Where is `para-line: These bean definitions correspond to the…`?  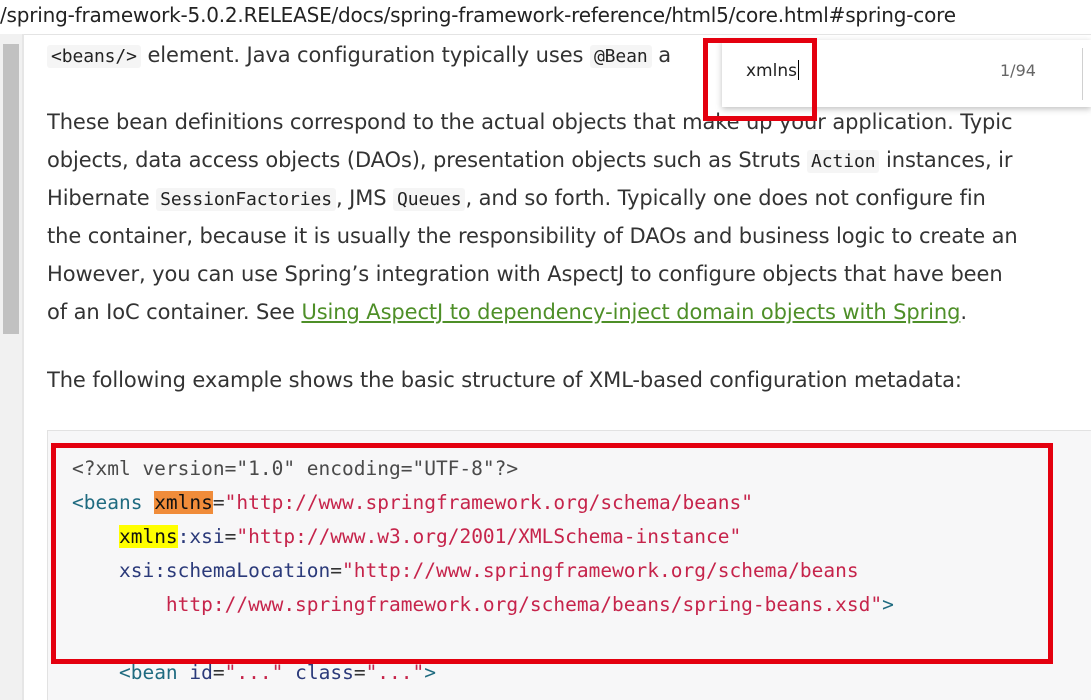 para-line: These bean definitions correspond to the… is located at coordinates (530, 122).